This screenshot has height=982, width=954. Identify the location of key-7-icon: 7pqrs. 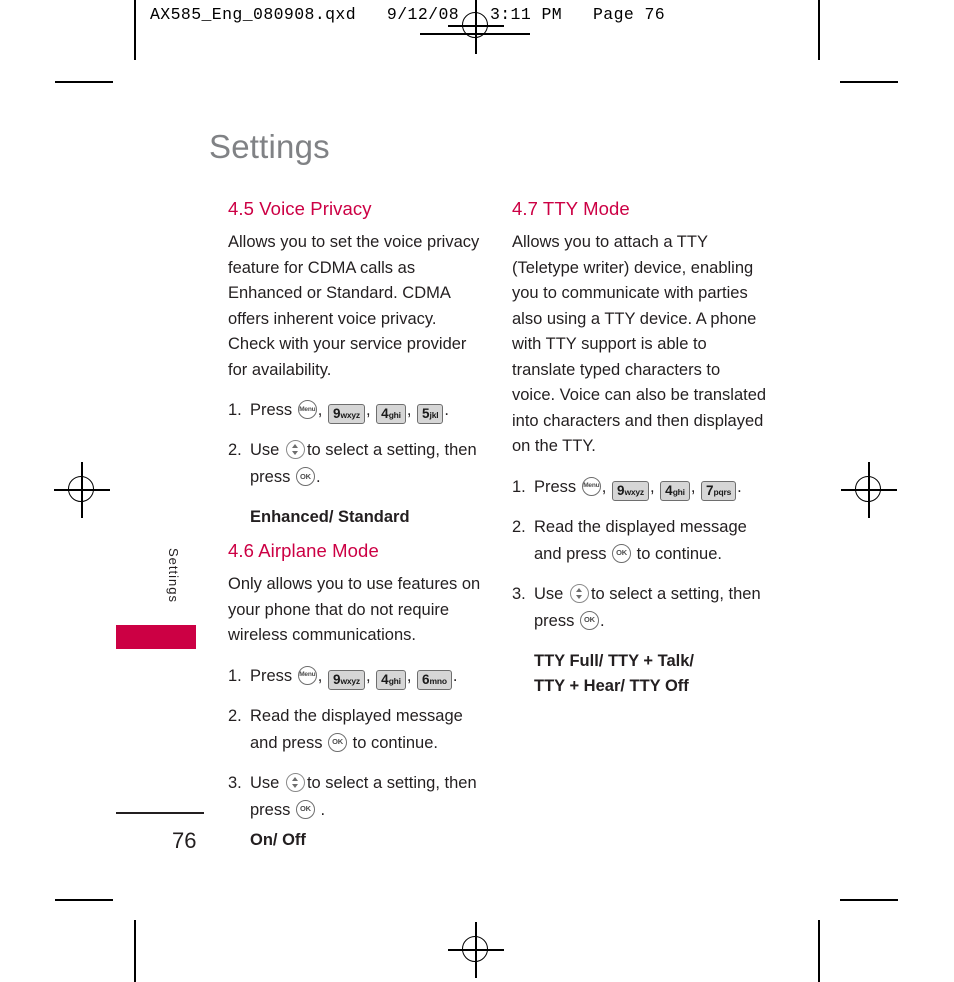
(719, 490).